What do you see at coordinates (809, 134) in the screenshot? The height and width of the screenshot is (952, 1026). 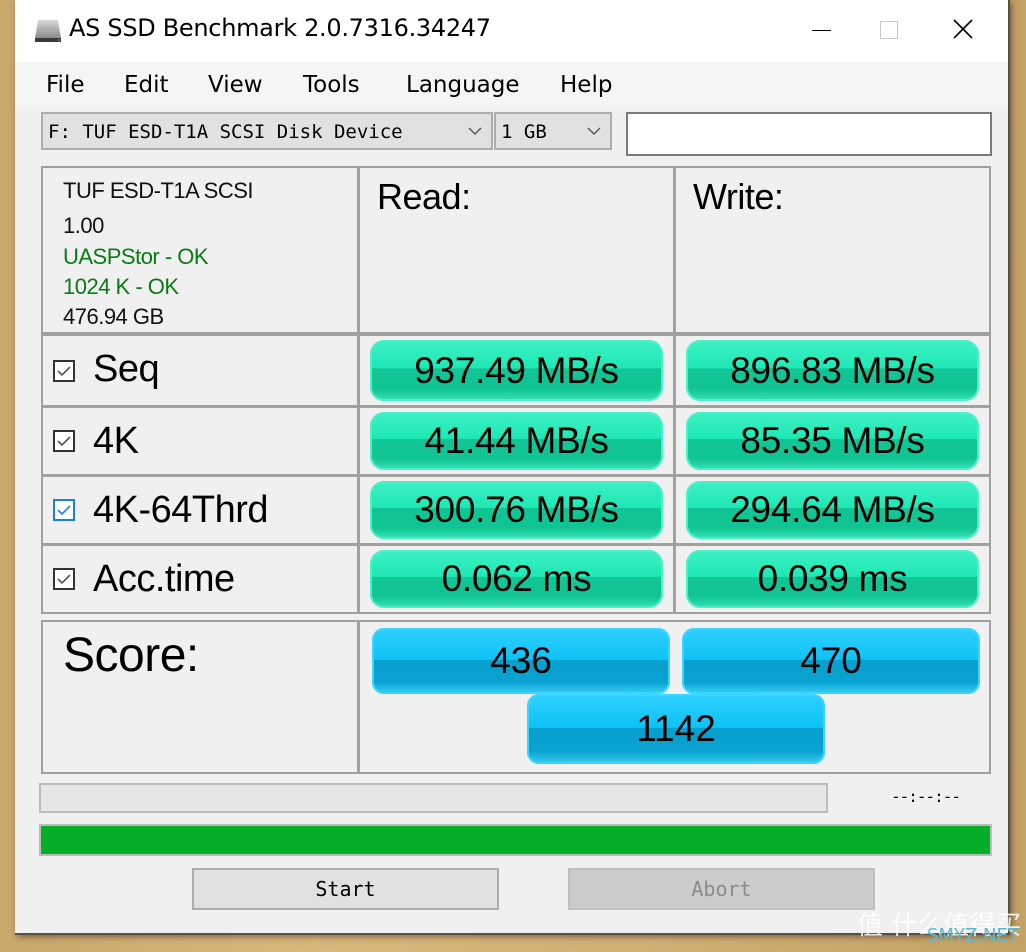 I see `info-text-field` at bounding box center [809, 134].